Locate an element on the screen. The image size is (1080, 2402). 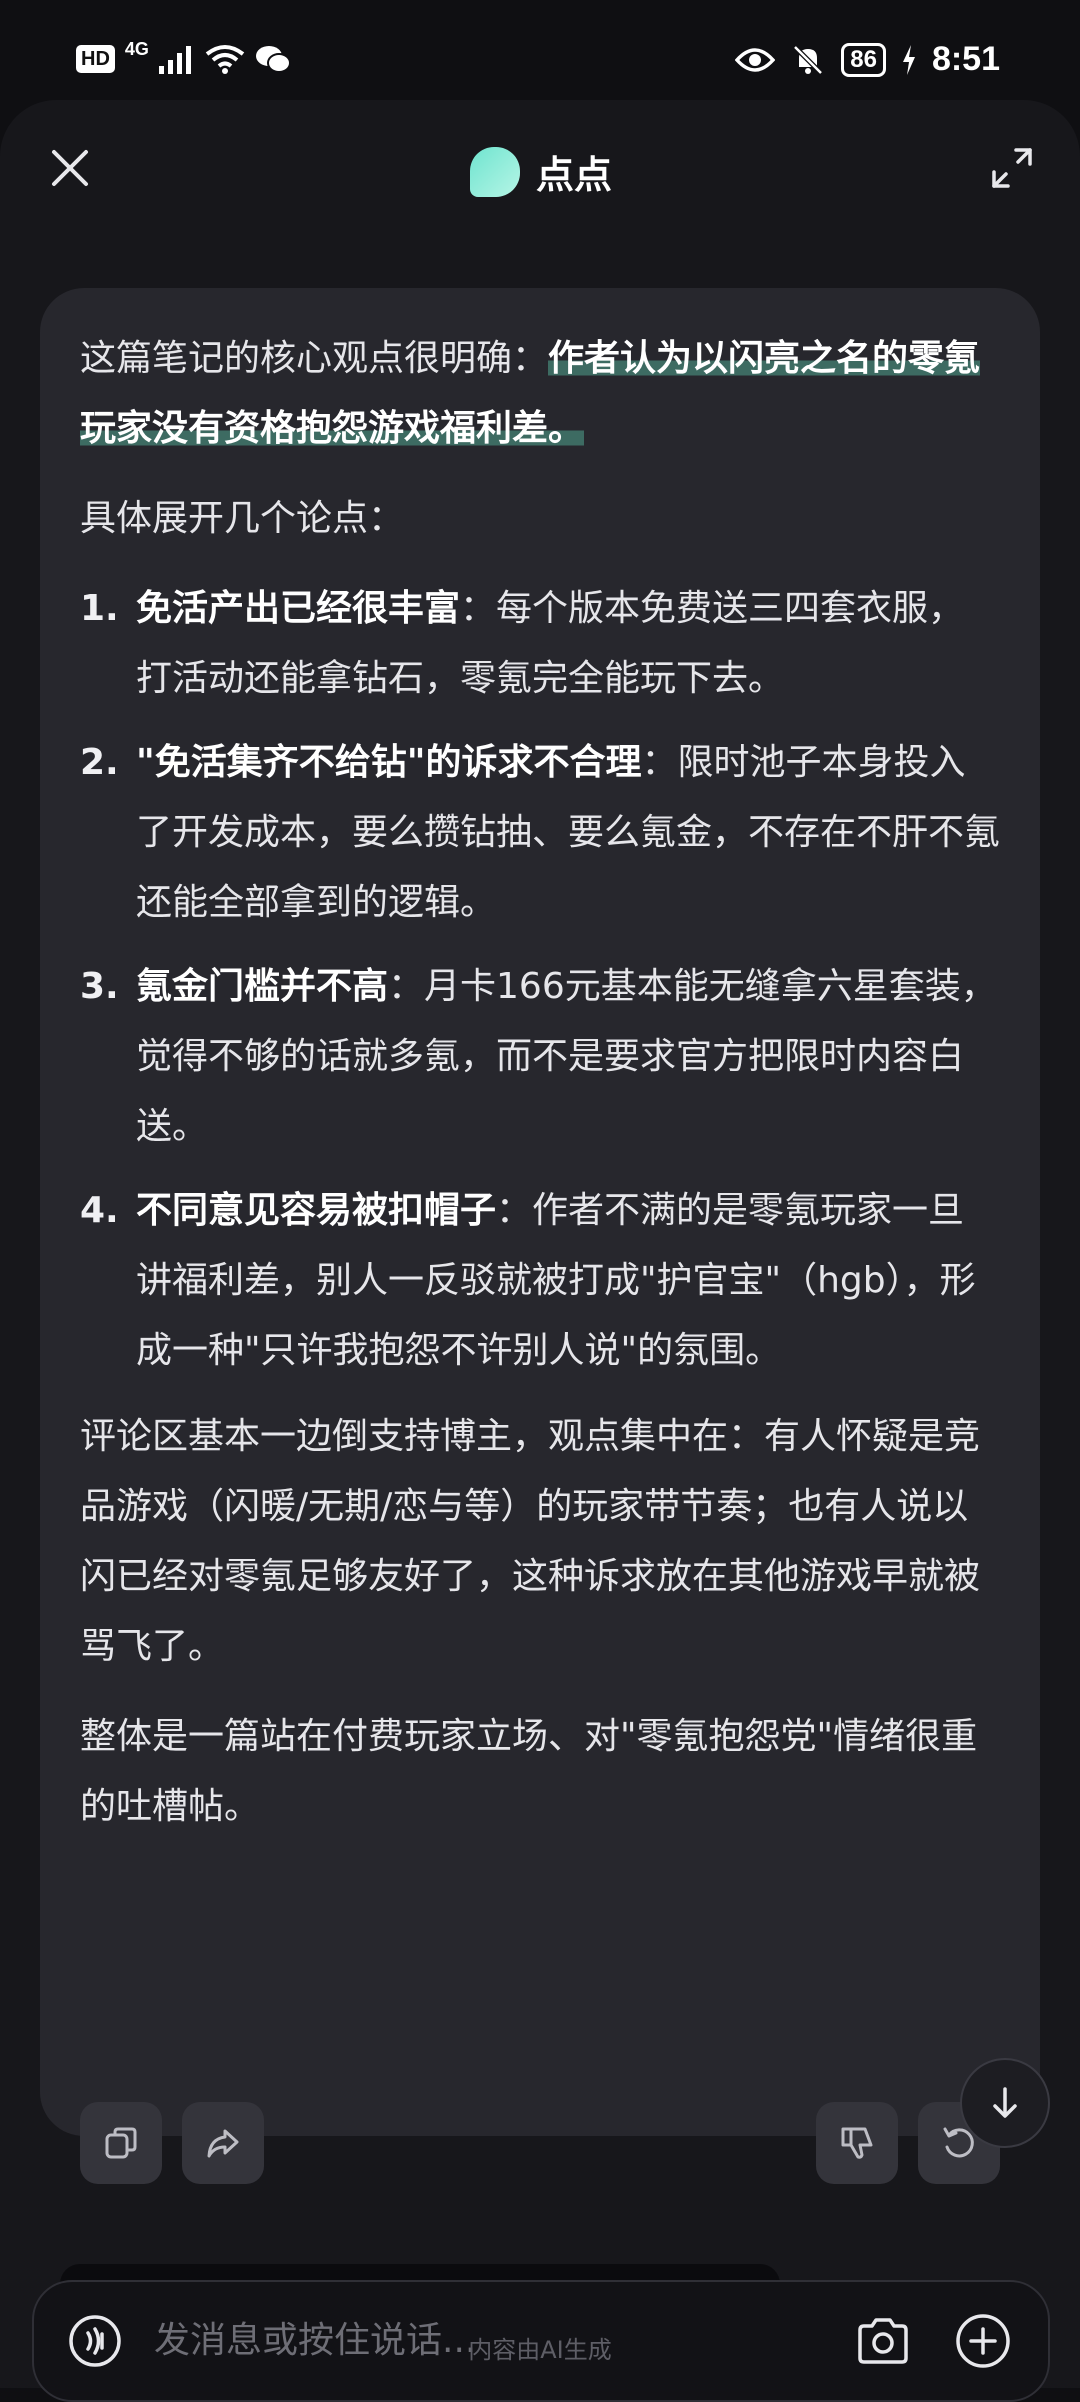
top-bar: 点点 is located at coordinates (540, 170).